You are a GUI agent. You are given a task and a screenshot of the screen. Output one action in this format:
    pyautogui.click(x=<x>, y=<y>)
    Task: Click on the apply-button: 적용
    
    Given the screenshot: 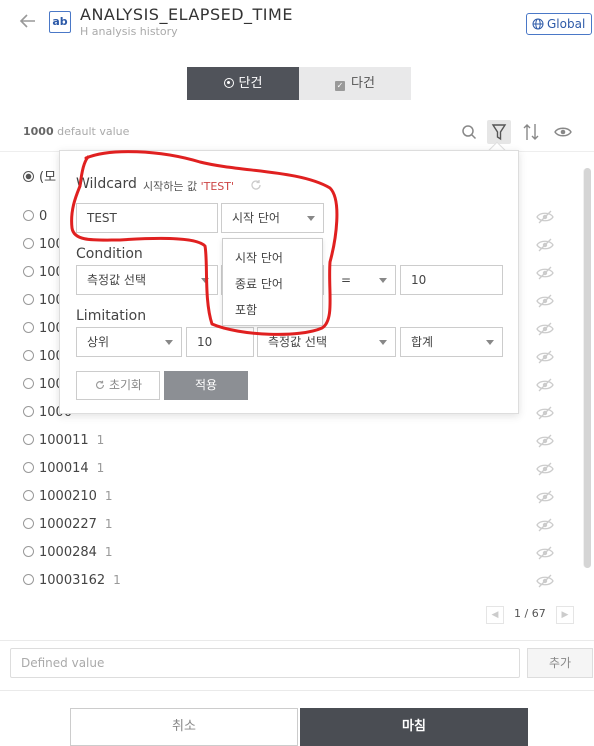 What is the action you would take?
    pyautogui.click(x=206, y=385)
    